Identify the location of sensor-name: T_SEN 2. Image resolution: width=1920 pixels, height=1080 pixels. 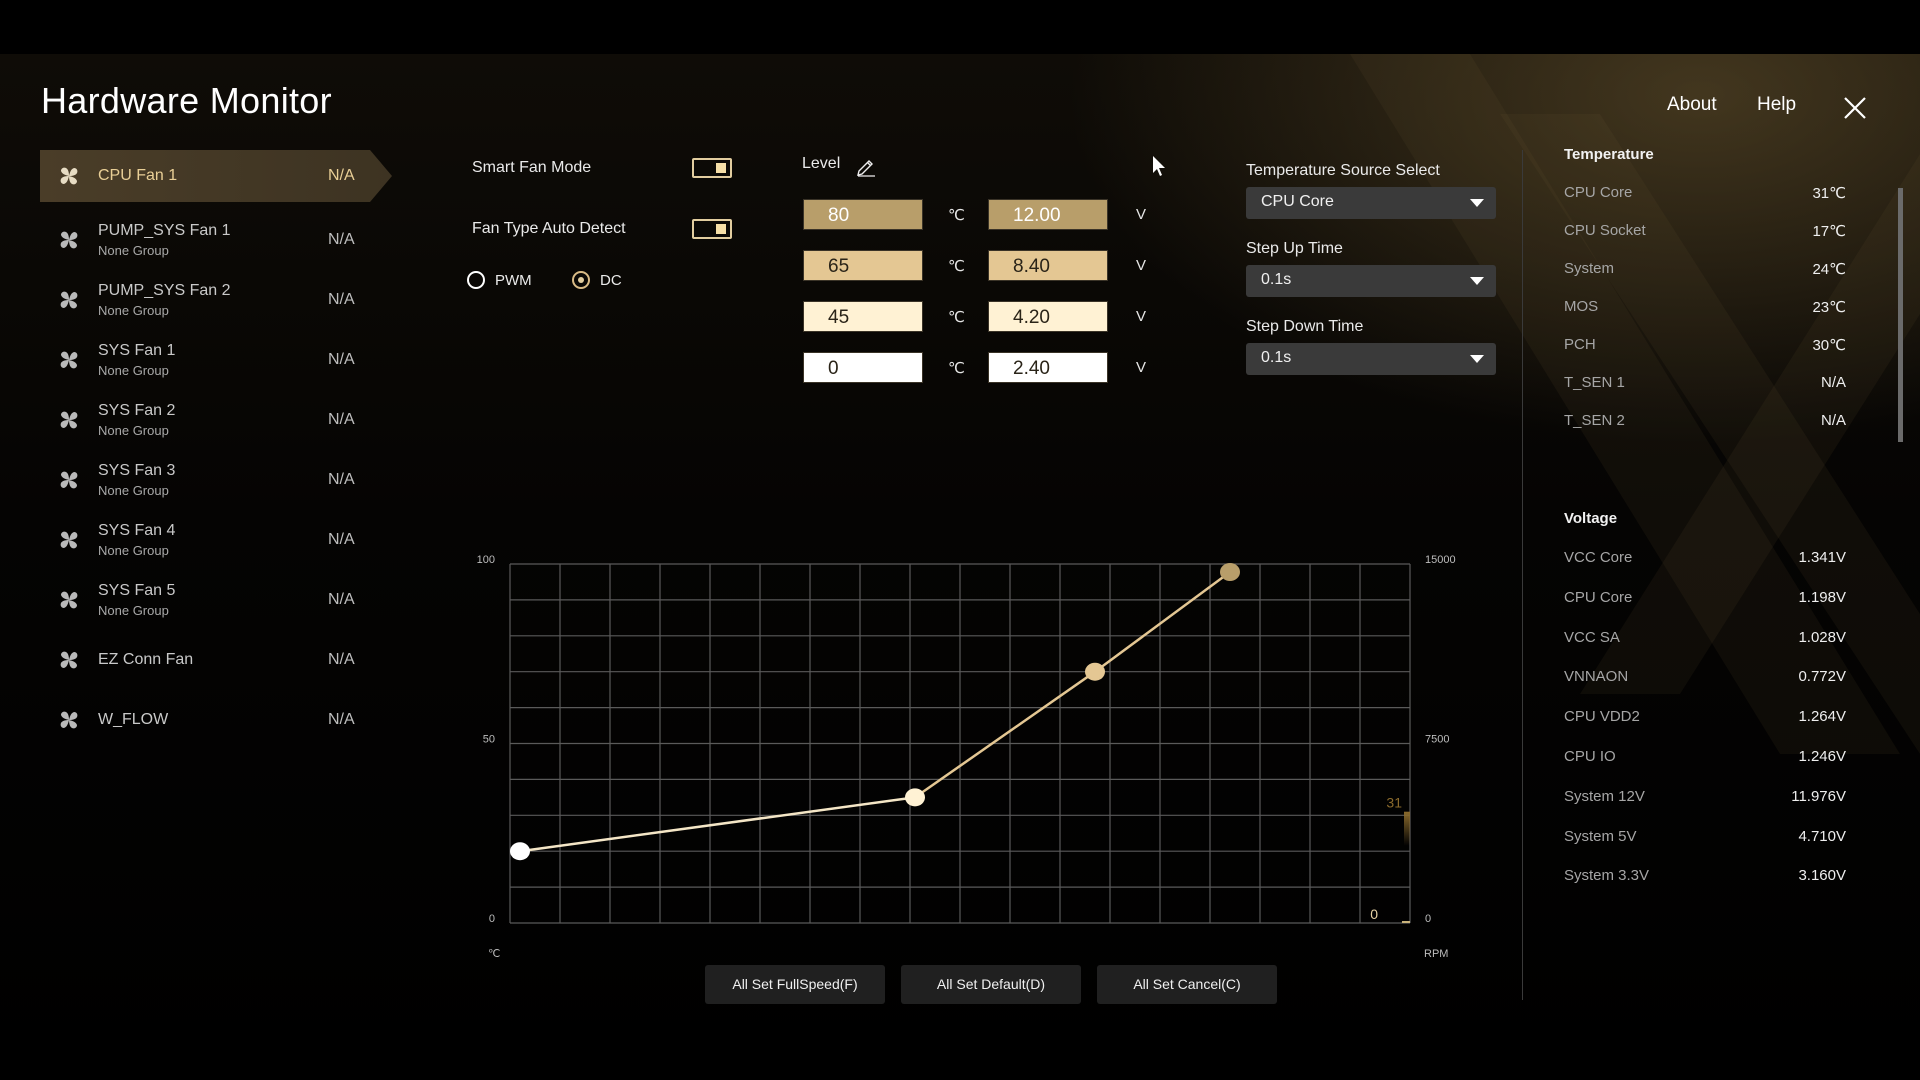
(1594, 420).